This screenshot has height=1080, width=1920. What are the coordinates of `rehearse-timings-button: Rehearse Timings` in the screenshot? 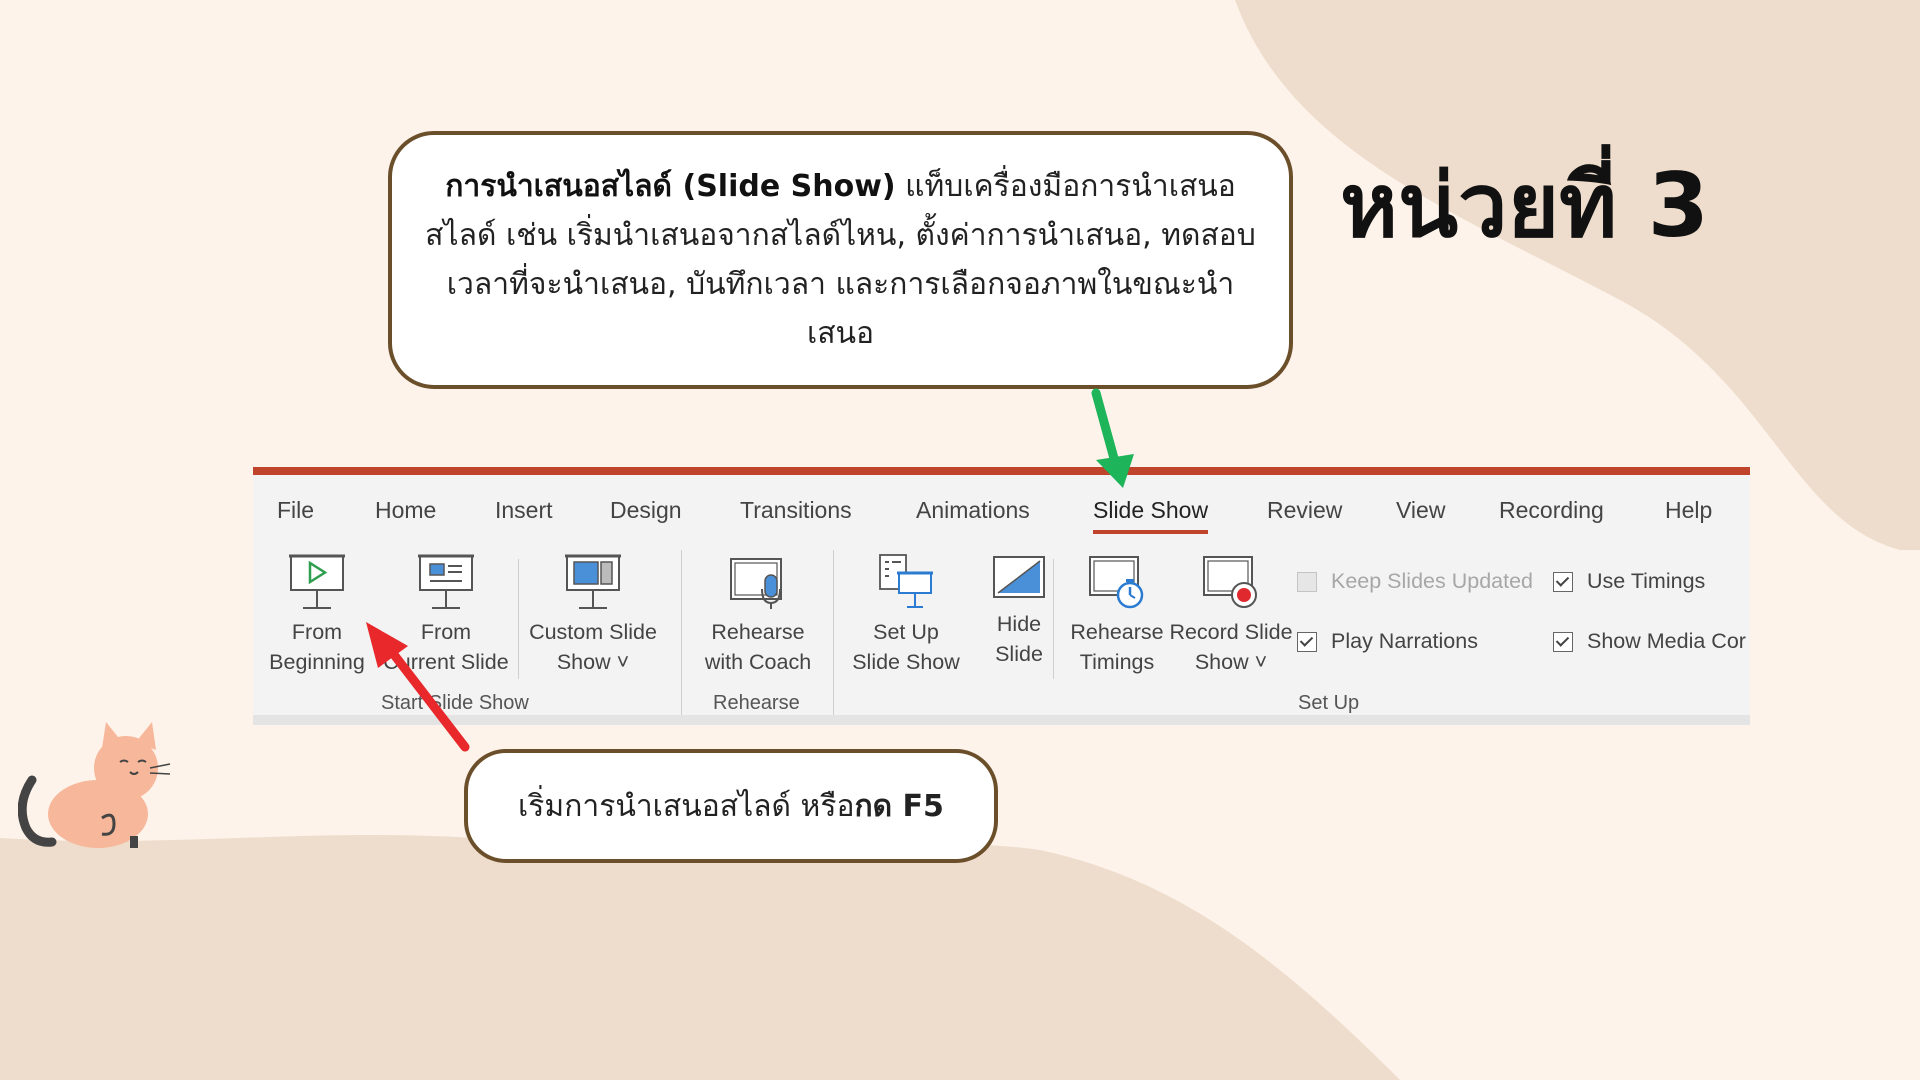 It's located at (1117, 615).